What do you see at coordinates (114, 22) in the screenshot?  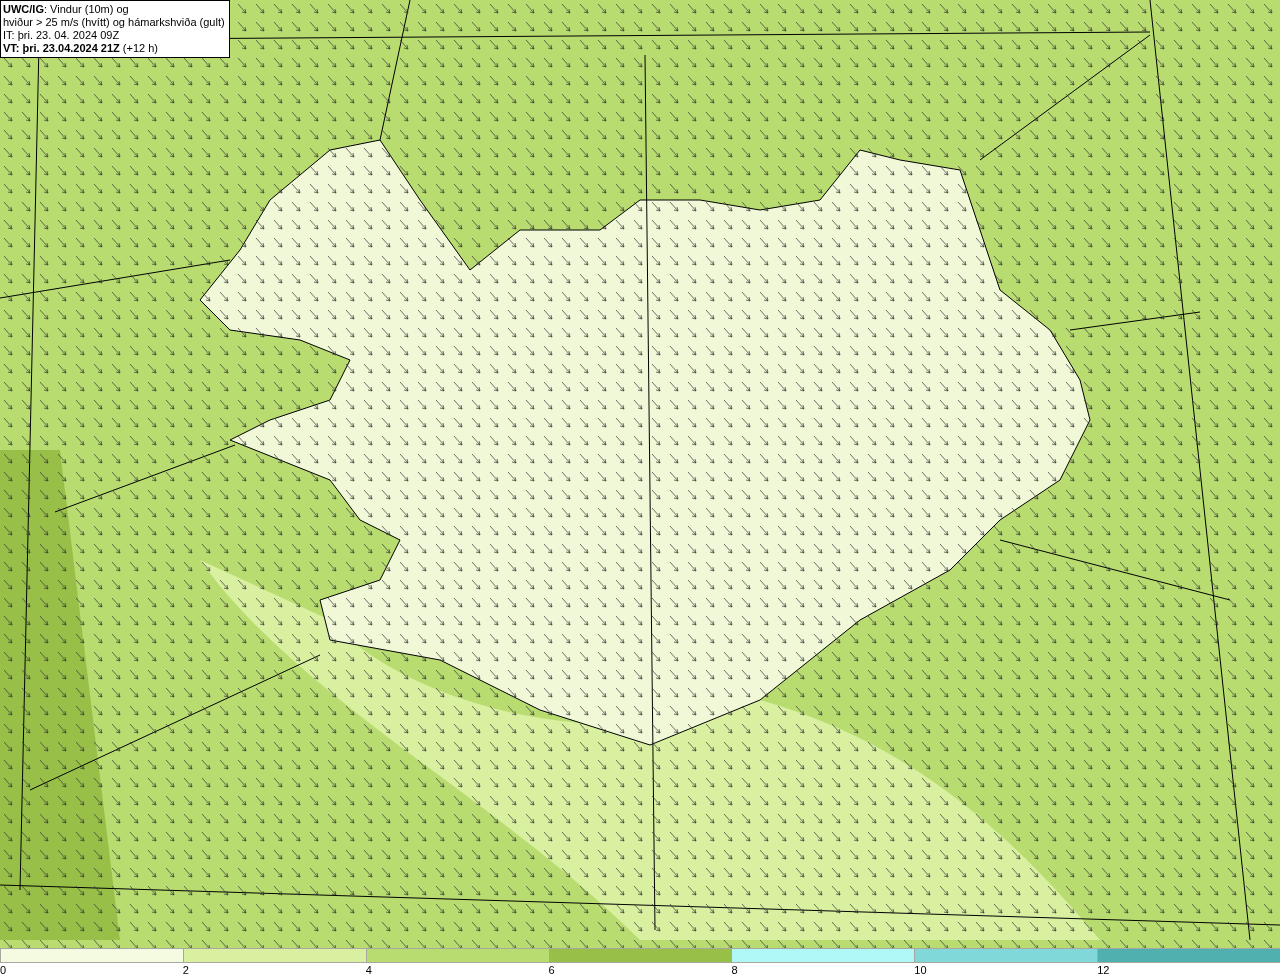 I see `title-line: hviður > 25 m/s (hvítt) og hámarkshviða (gult)` at bounding box center [114, 22].